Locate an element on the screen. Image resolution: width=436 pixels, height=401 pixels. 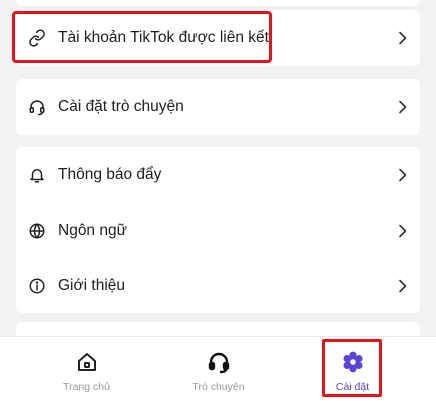
linked-tiktok-account-label: Tài khoản TikTok được liên kết is located at coordinates (163, 37).